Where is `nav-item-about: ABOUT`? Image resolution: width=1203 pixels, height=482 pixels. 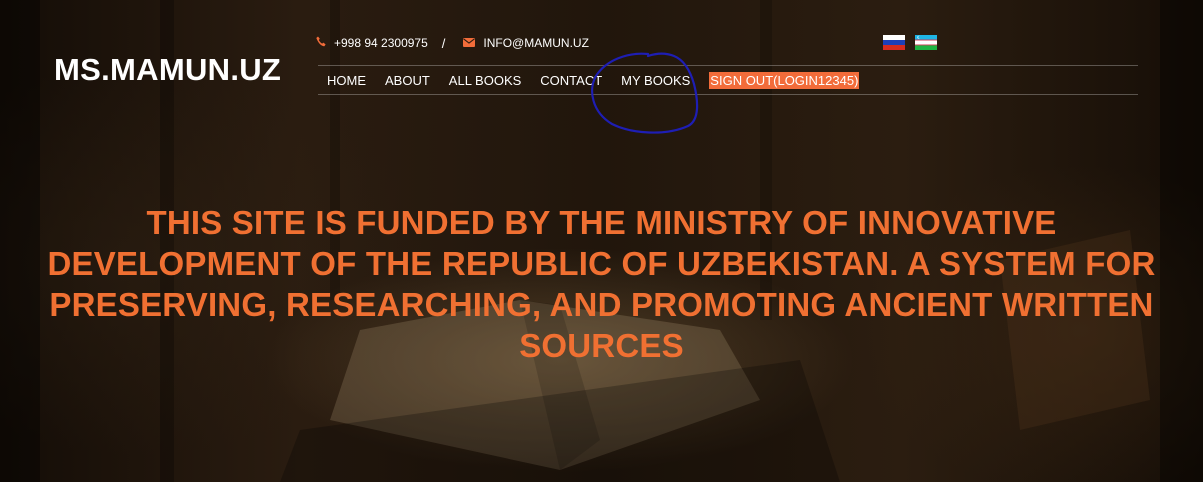
nav-item-about: ABOUT is located at coordinates (407, 80).